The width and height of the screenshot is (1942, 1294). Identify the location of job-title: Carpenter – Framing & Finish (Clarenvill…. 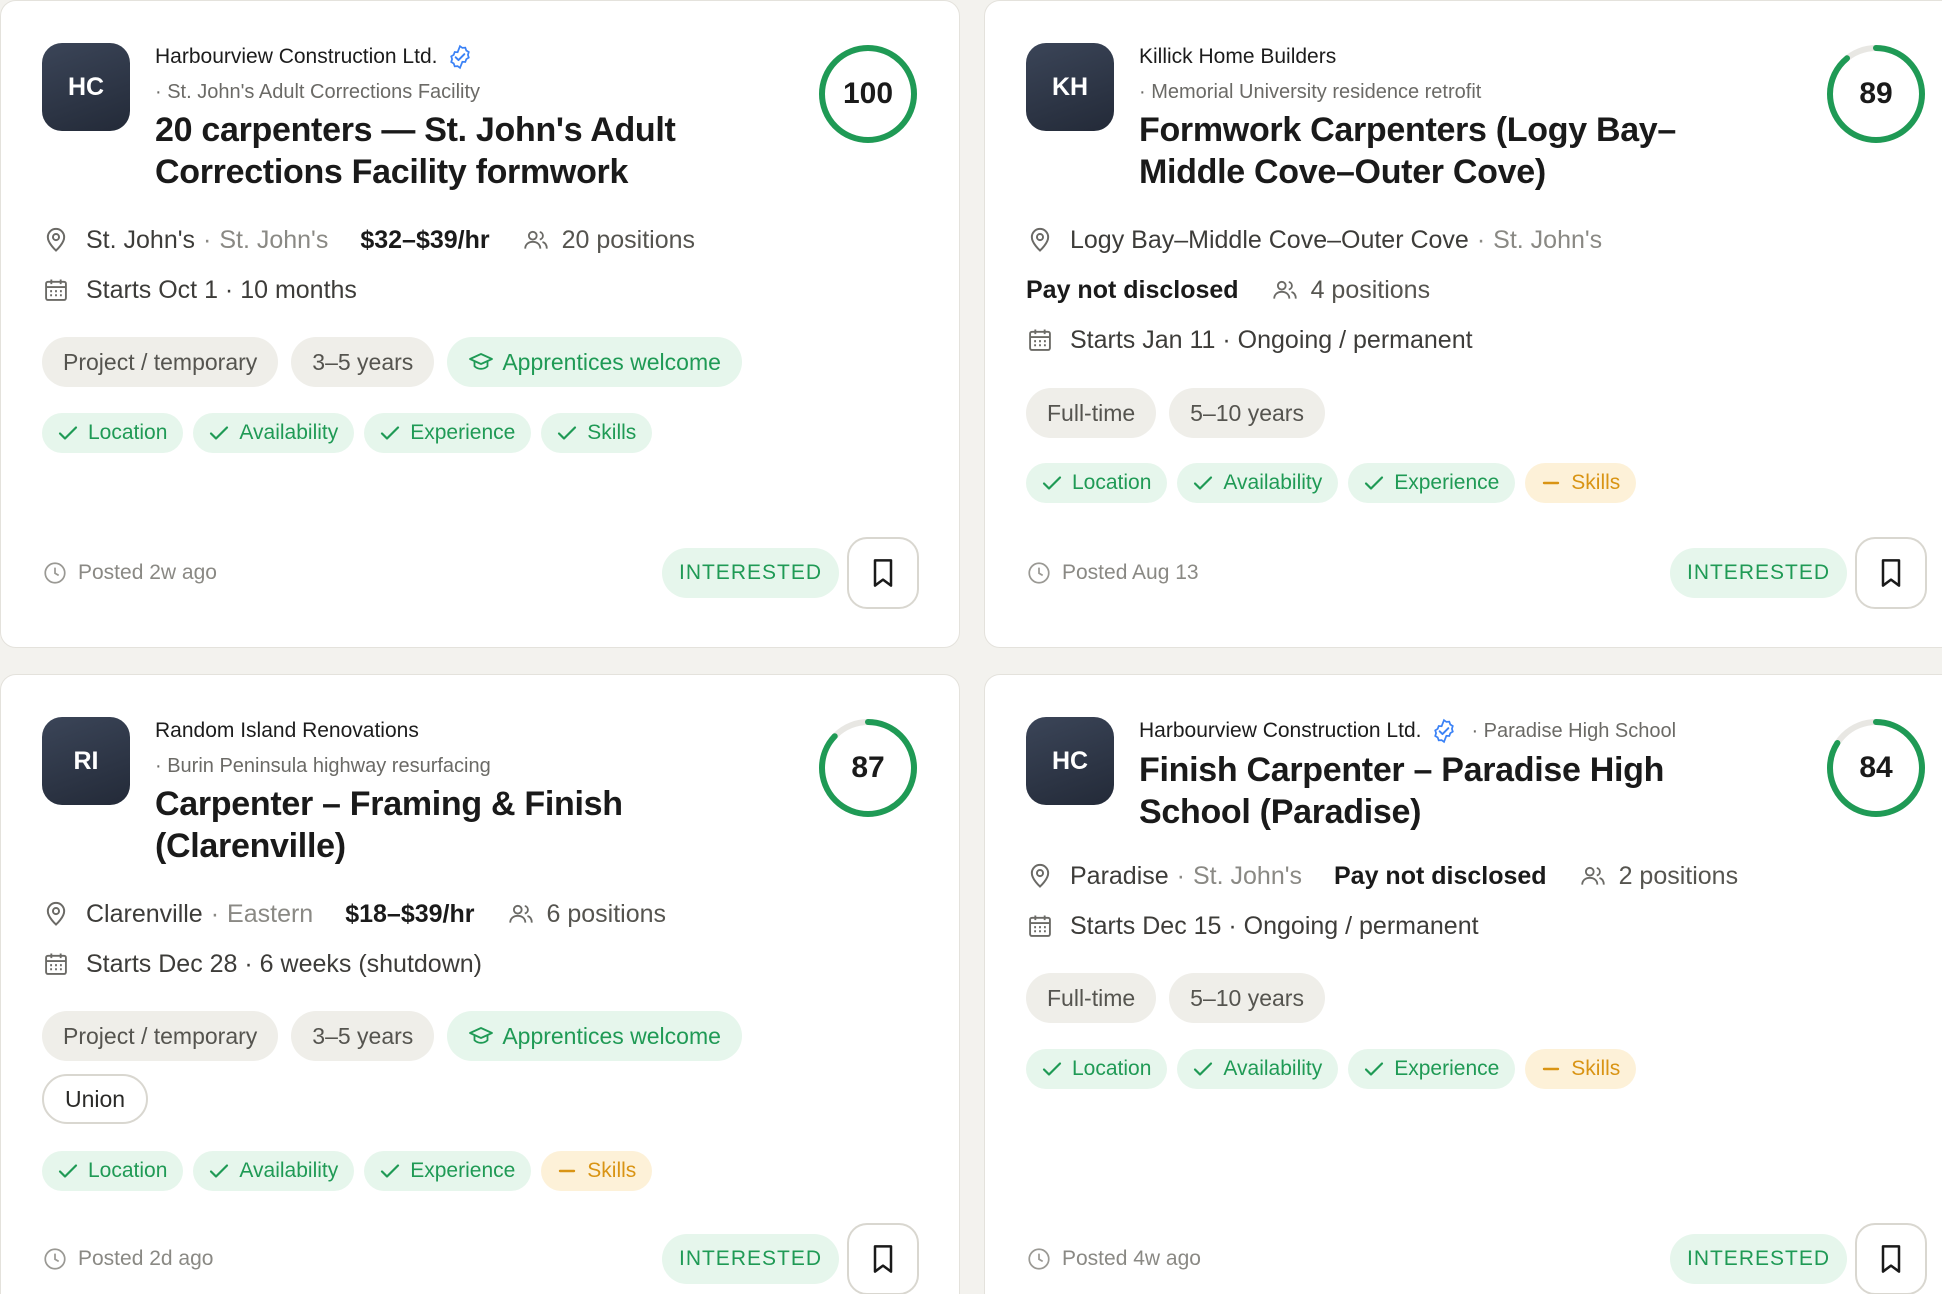
(432, 825).